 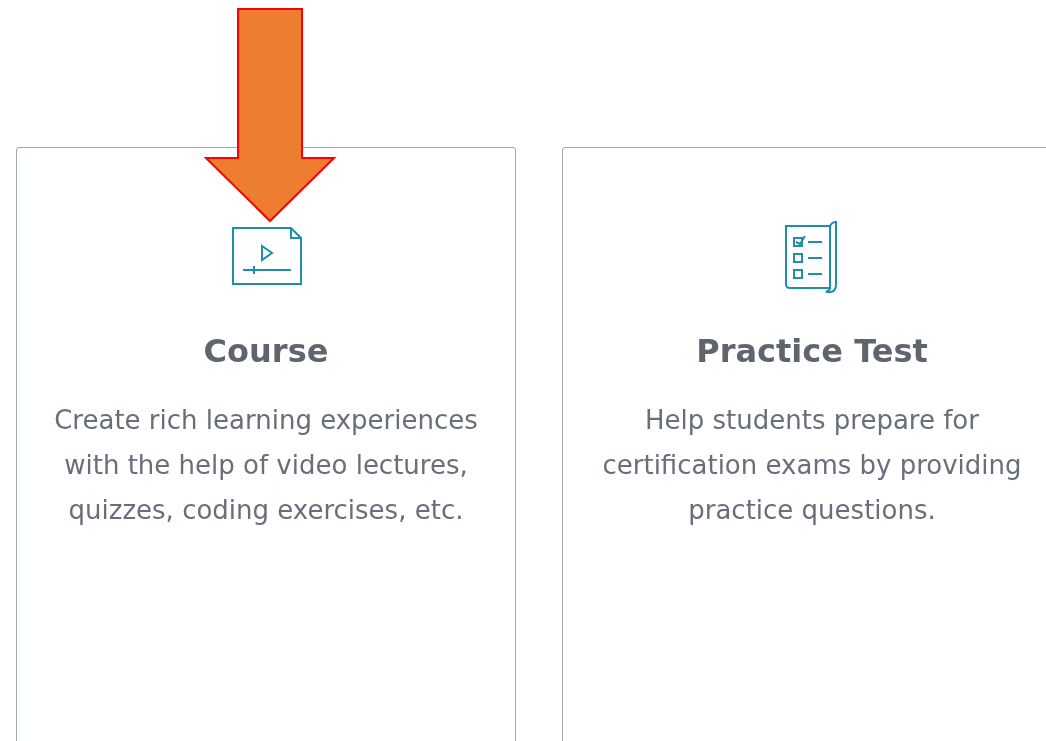 I want to click on card-description: Help students prepare for certification exams by providing practice questions., so click(x=812, y=465).